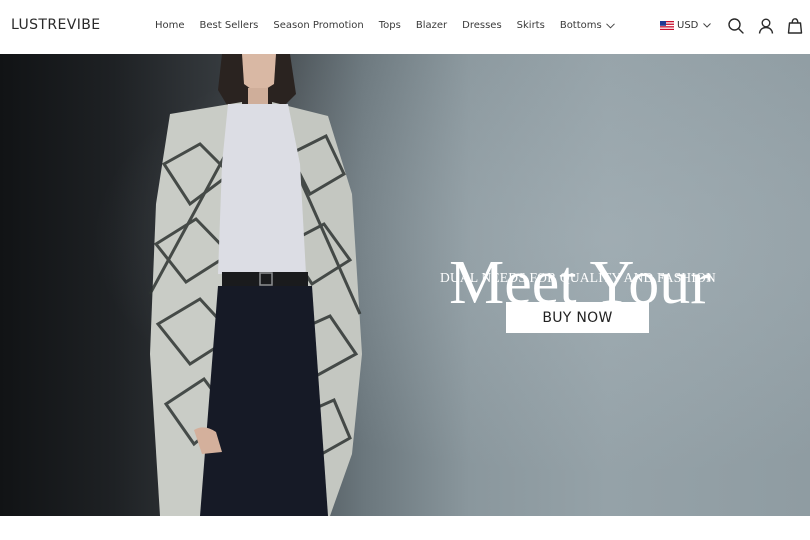 This screenshot has width=810, height=540. Describe the element at coordinates (580, 25) in the screenshot. I see `nav-bottoms-label: Bottoms` at that location.